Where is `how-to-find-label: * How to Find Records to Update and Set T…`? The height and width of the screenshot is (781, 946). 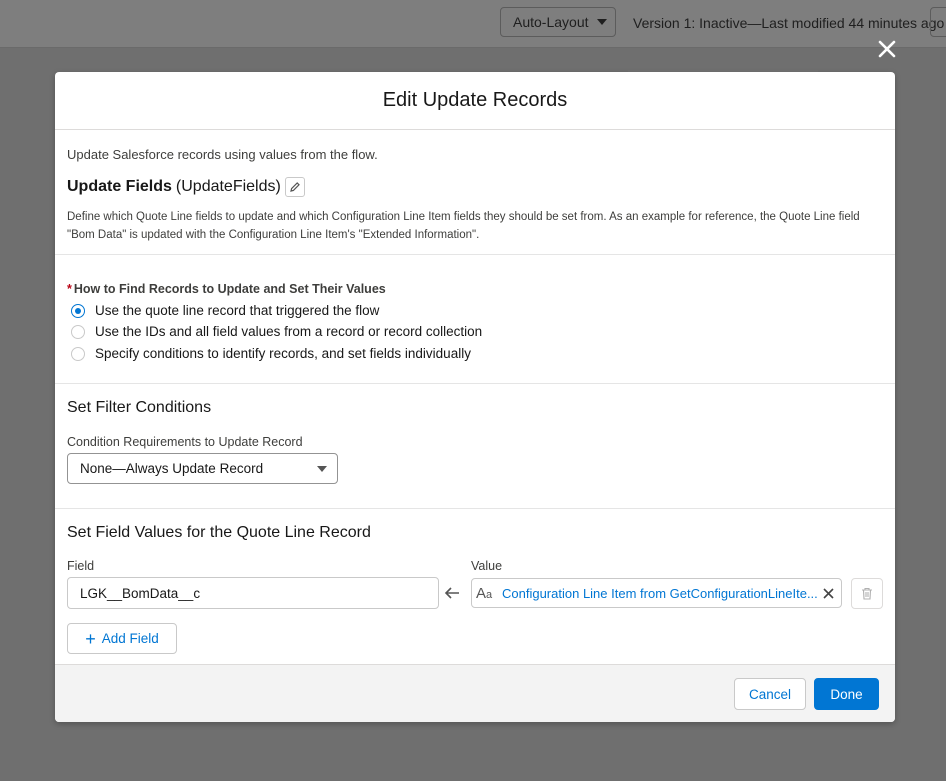
how-to-find-label: * How to Find Records to Update and Set T… is located at coordinates (226, 289).